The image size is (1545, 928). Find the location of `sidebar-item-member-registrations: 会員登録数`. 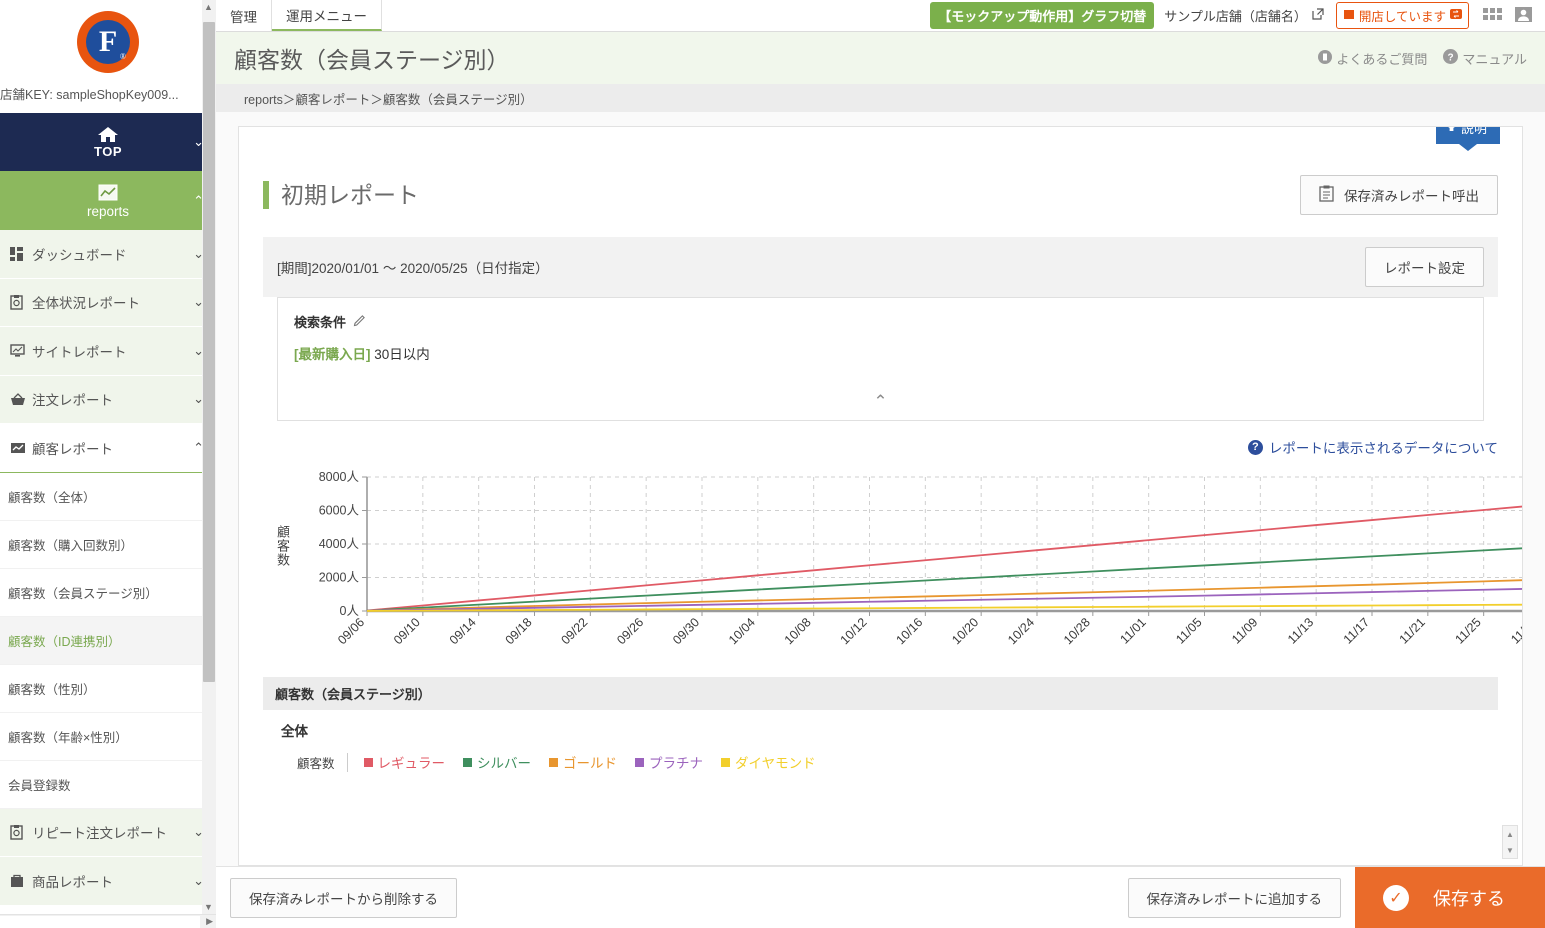

sidebar-item-member-registrations: 会員登録数 is located at coordinates (108, 784).